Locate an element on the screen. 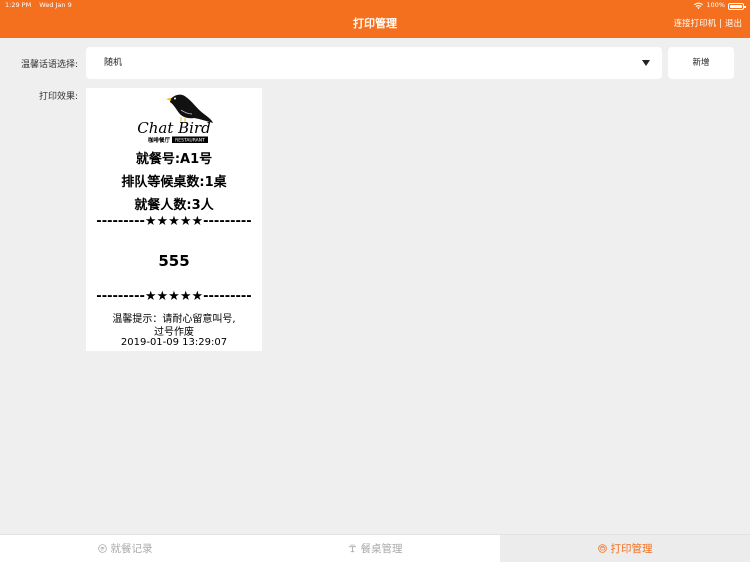  chat-bird-logo: Chat Bird 咖啡餐厅 RESTAURANT is located at coordinates (175, 119).